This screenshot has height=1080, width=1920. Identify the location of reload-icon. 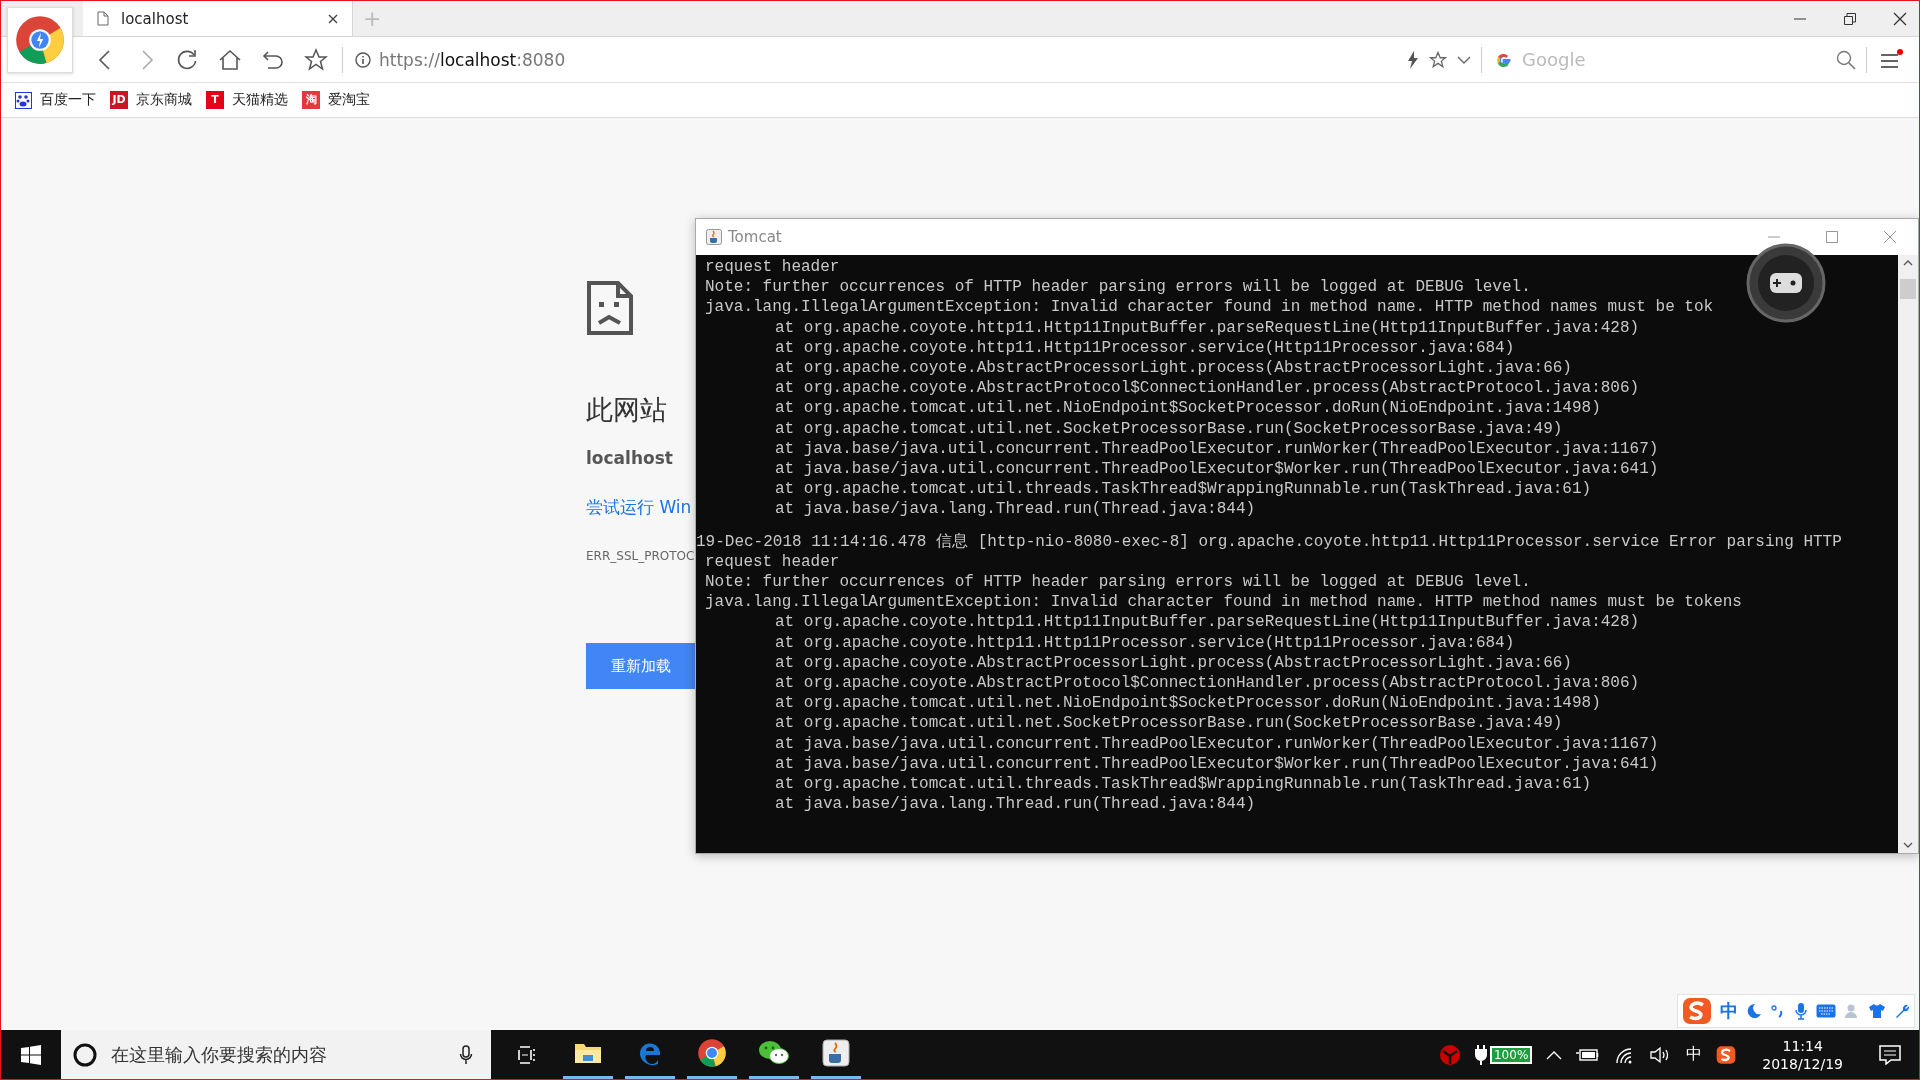
(187, 59).